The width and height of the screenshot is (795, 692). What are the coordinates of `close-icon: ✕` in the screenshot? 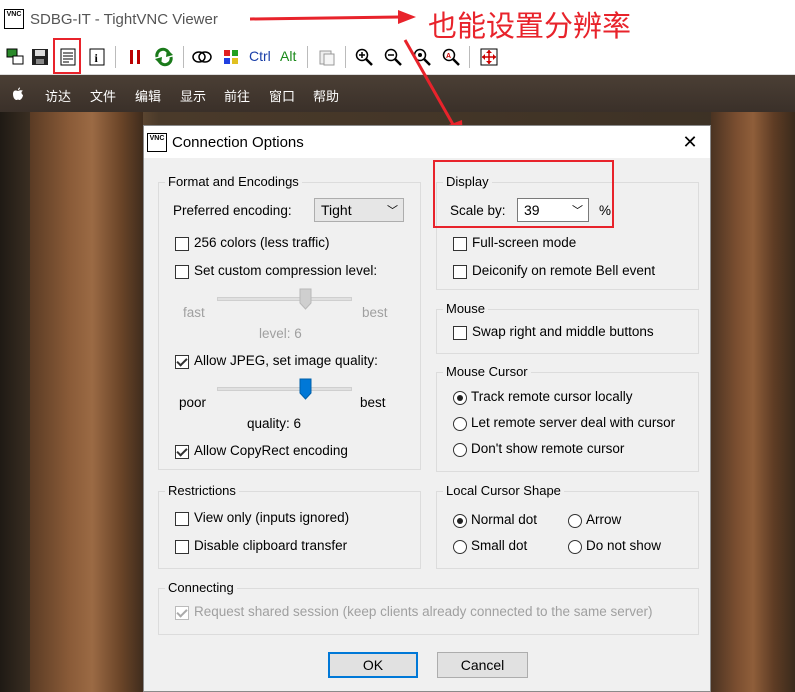 It's located at (690, 142).